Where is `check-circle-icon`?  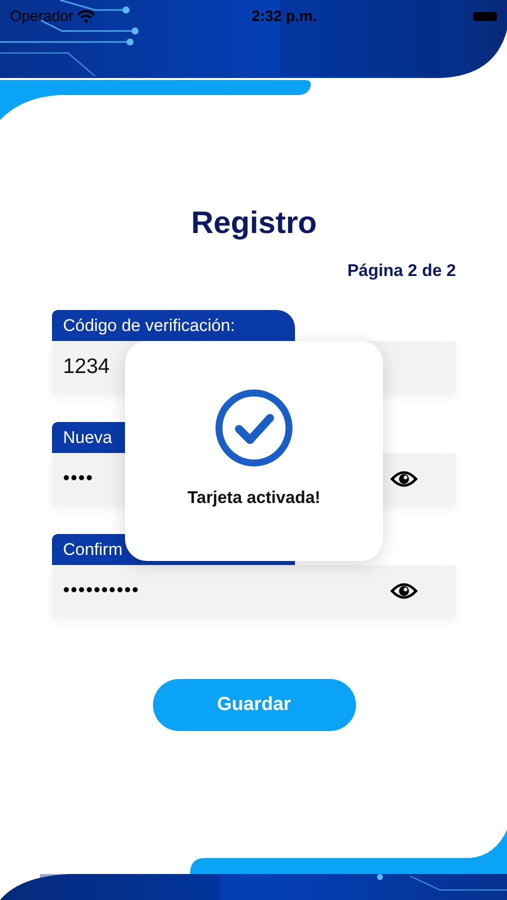
check-circle-icon is located at coordinates (254, 428).